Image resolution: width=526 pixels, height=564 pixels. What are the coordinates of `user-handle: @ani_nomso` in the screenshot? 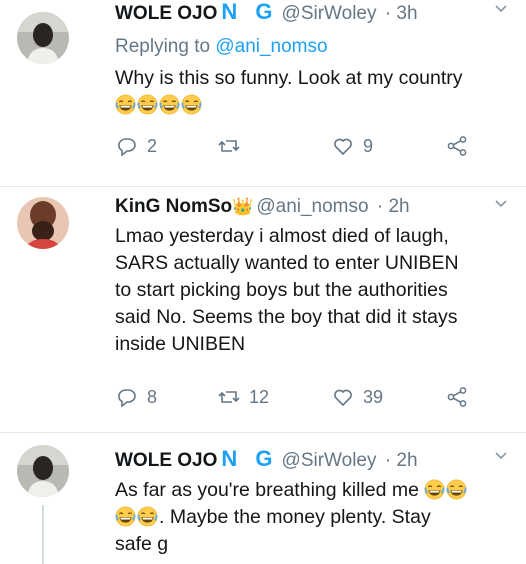 It's located at (312, 206).